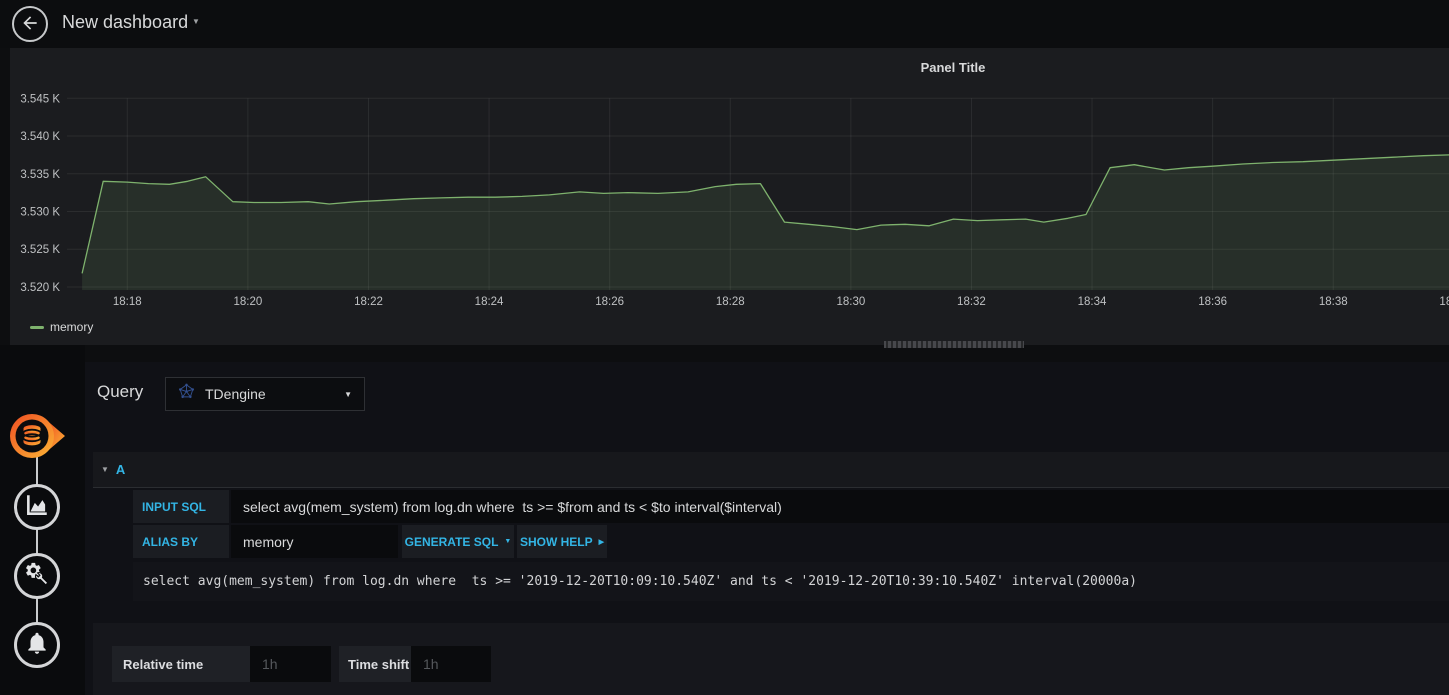  I want to click on gear-wrench-icon, so click(37, 576).